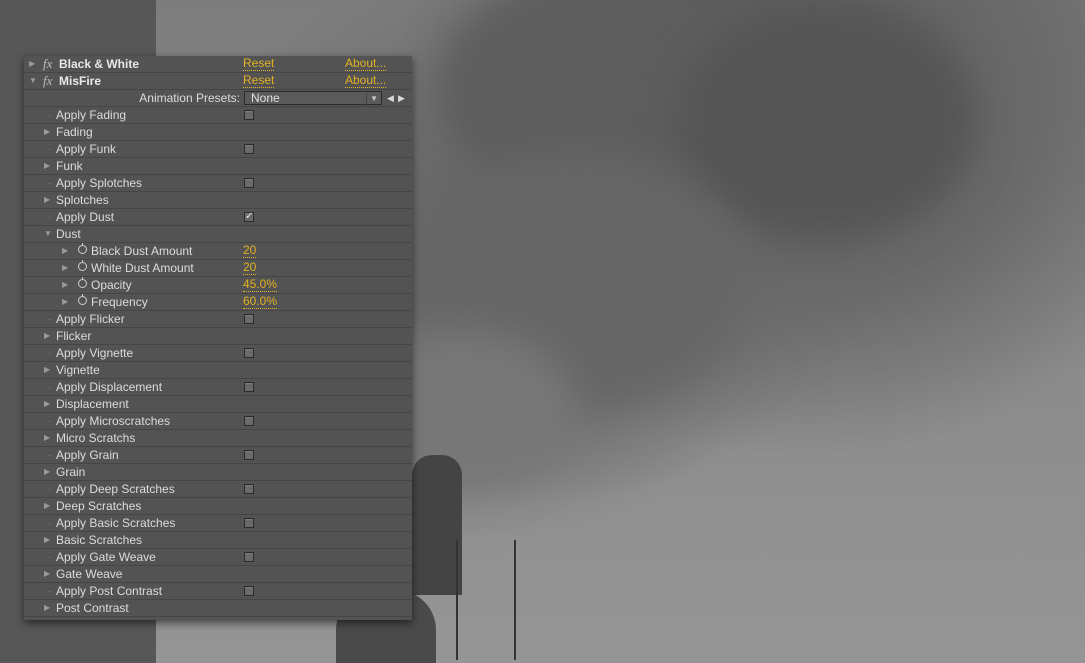 This screenshot has width=1085, height=663. I want to click on animation-presets-dropdown: None ▼, so click(313, 98).